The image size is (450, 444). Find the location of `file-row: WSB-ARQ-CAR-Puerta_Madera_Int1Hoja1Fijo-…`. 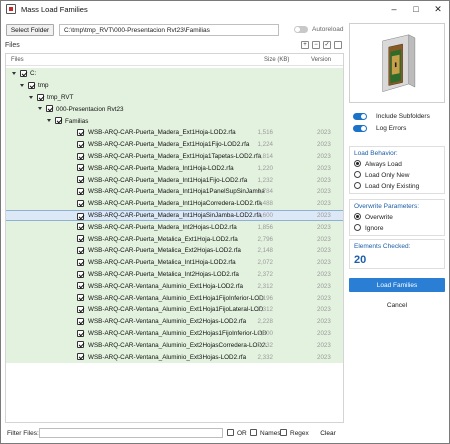

file-row: WSB-ARQ-CAR-Puerta_Madera_Int1Hoja1Fijo-… is located at coordinates (174, 180).